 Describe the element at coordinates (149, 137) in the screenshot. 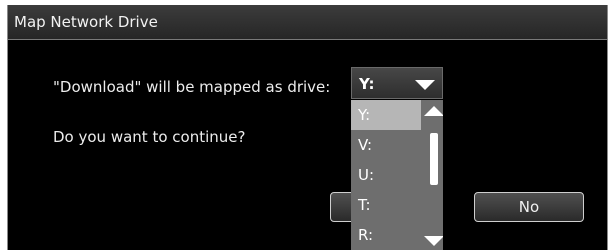

I see `confirm-question: Do you want to continue?` at that location.